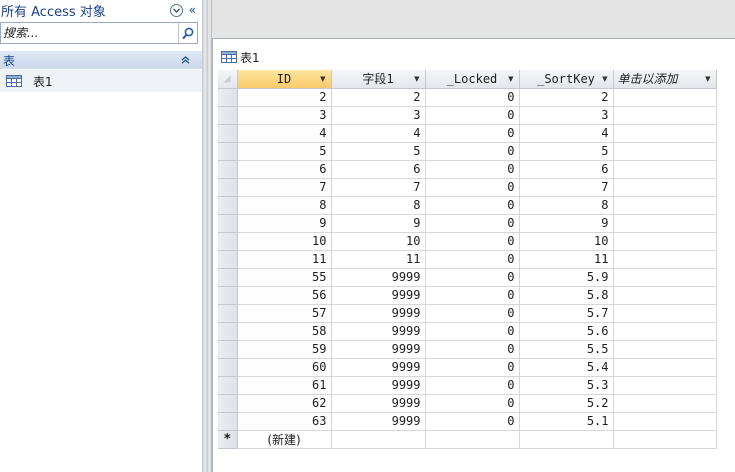 This screenshot has height=472, width=735. I want to click on nav-pane-title: 所有 Access 对象, so click(53, 10).